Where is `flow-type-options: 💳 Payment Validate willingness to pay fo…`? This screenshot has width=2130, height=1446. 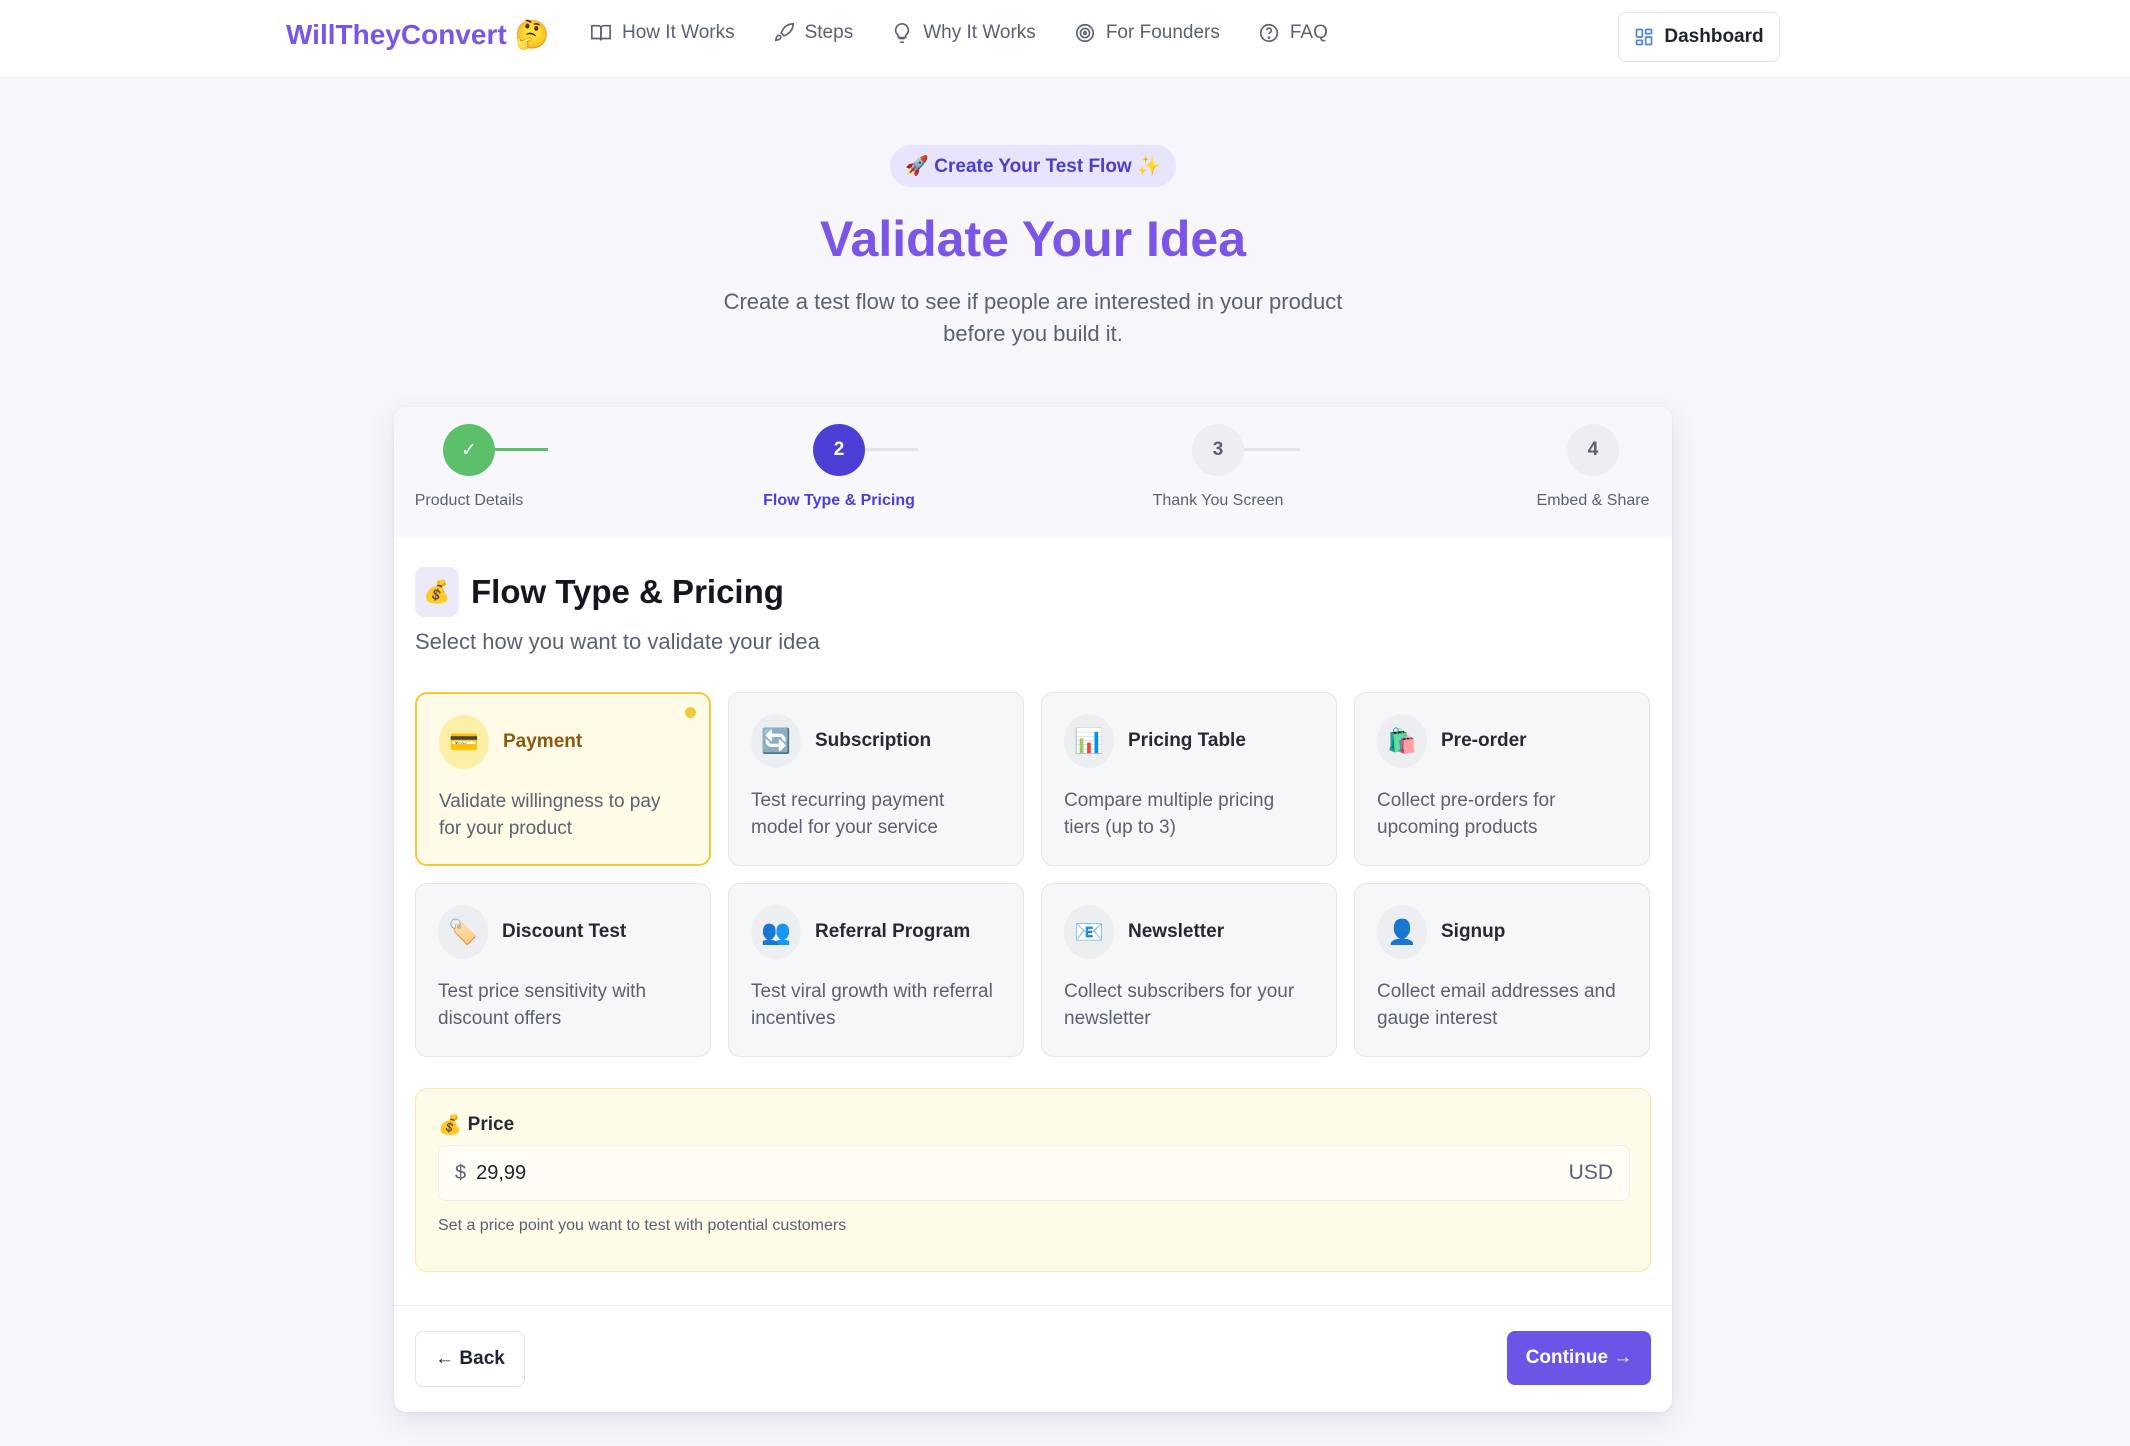
flow-type-options: 💳 Payment Validate willingness to pay fo… is located at coordinates (1033, 874).